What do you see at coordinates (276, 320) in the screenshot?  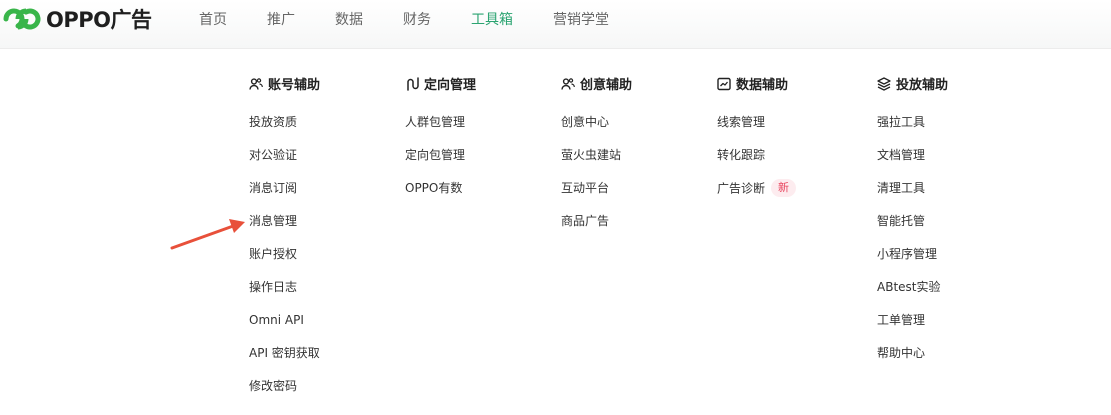 I see `menu-item-omni-api: Omni API` at bounding box center [276, 320].